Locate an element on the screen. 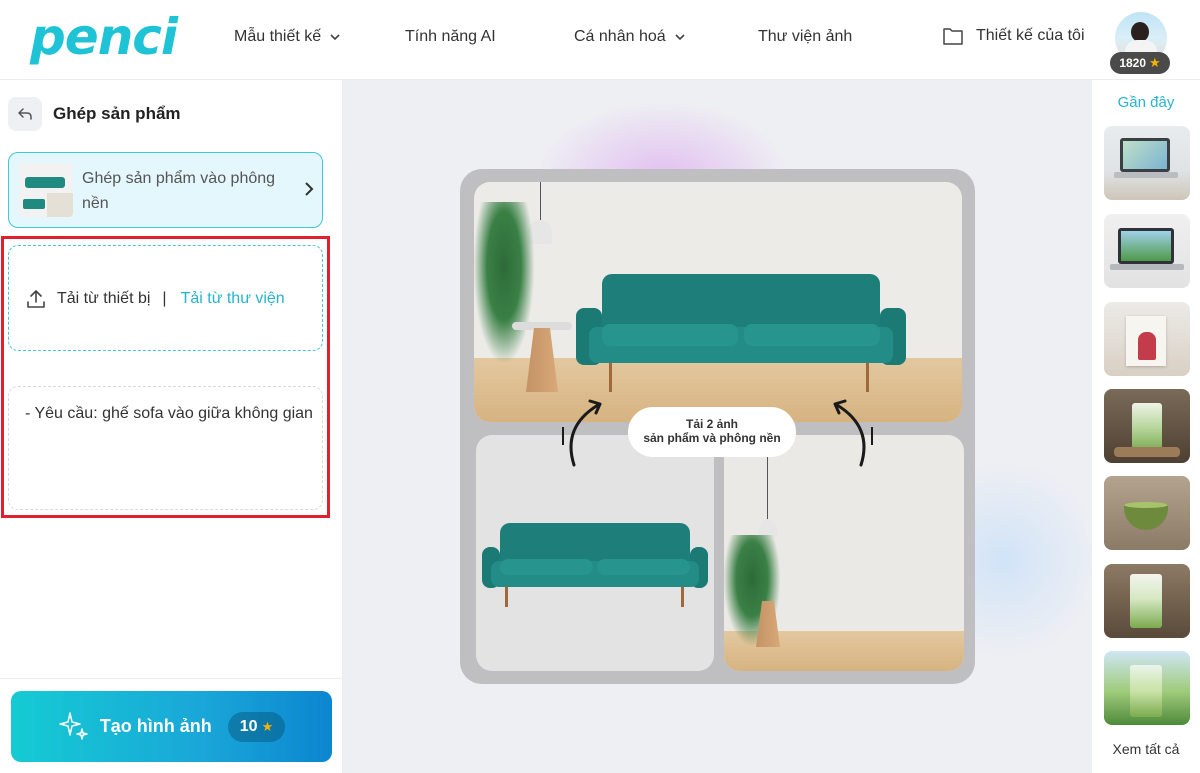 This screenshot has width=1200, height=773. tool-thumbnail is located at coordinates (46, 190).